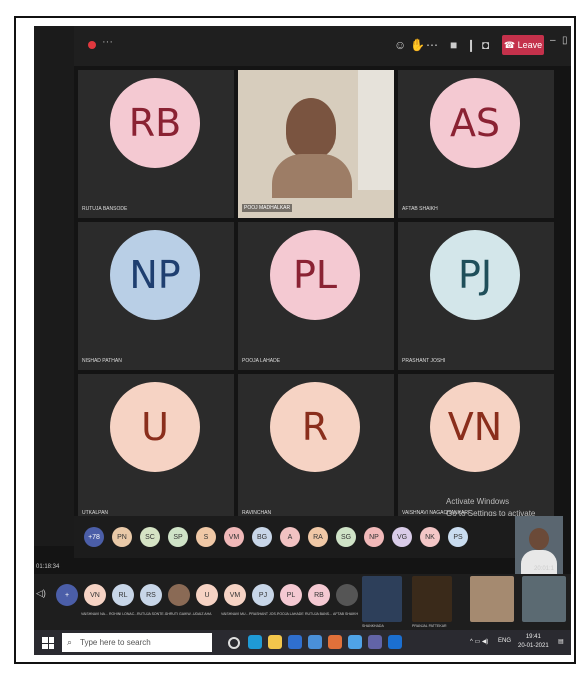  What do you see at coordinates (255, 642) in the screenshot?
I see `edge-icon` at bounding box center [255, 642].